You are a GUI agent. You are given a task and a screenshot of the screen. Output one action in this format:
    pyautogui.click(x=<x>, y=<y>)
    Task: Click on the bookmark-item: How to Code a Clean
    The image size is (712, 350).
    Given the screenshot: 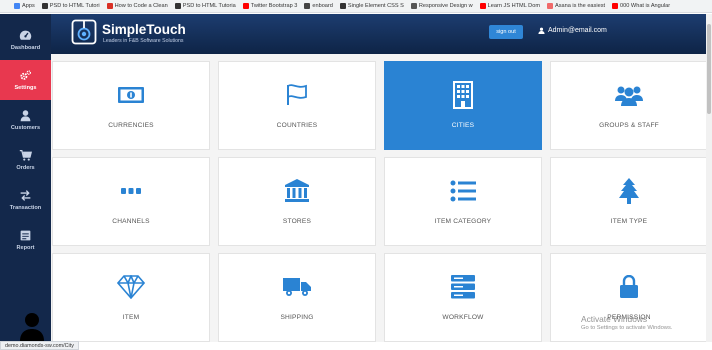 What is the action you would take?
    pyautogui.click(x=137, y=6)
    